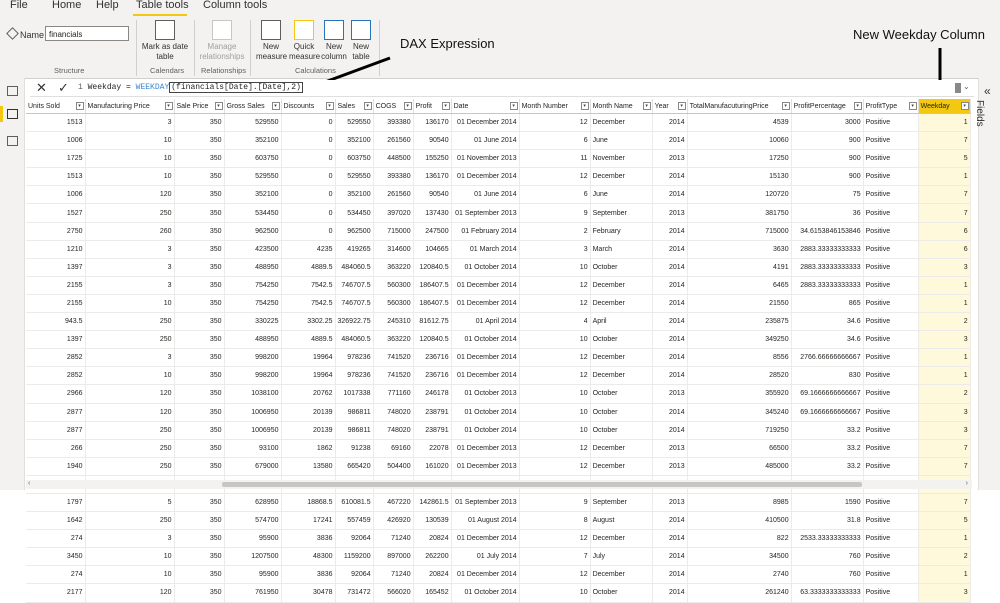 This screenshot has height=603, width=1000. Describe the element at coordinates (485, 106) in the screenshot. I see `column-header: Date ▾` at that location.